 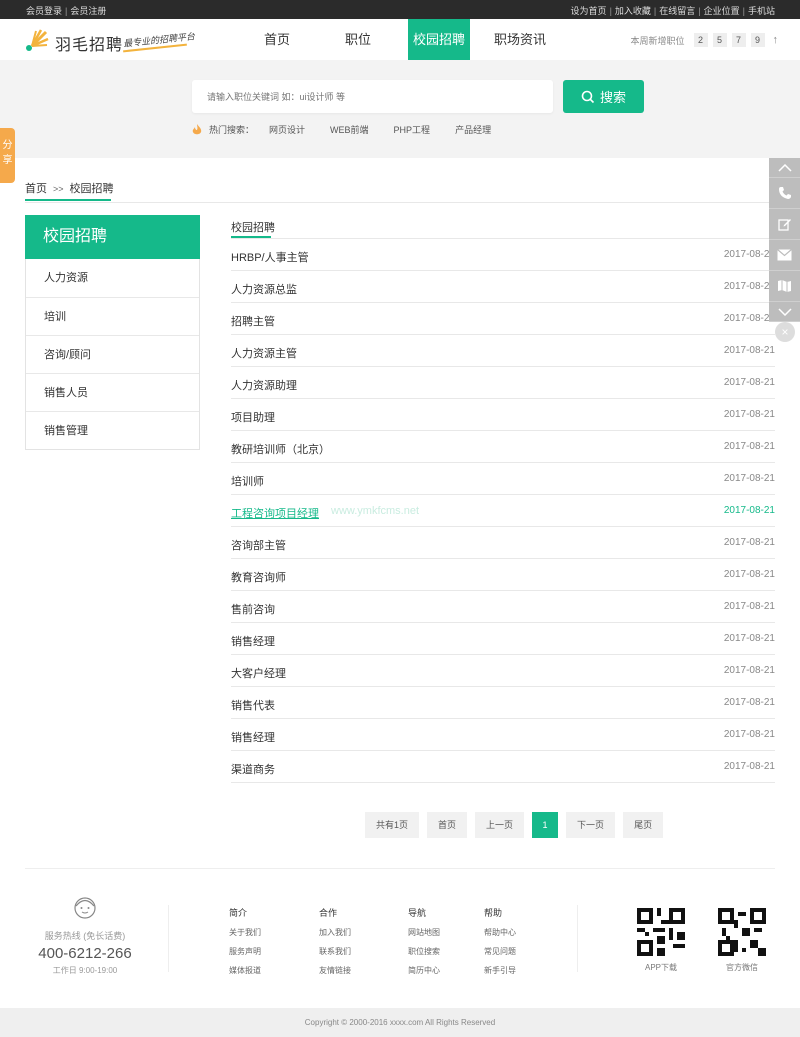 I want to click on search-button: 搜索, so click(x=603, y=96).